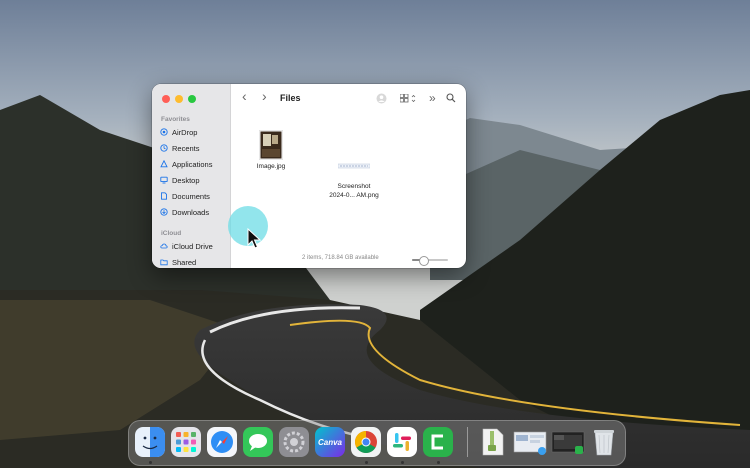 The height and width of the screenshot is (468, 750). I want to click on back-button: ‹, so click(244, 96).